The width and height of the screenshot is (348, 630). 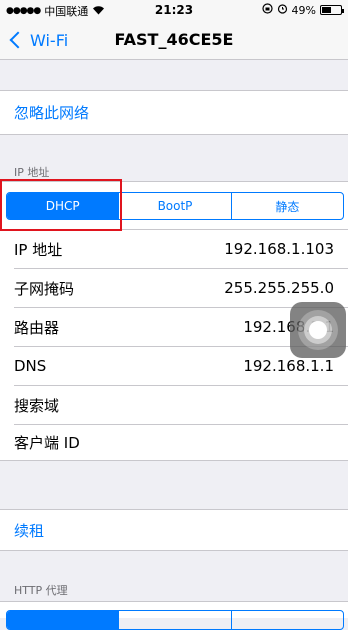 I want to click on row-label: 搜索域, so click(x=37, y=405).